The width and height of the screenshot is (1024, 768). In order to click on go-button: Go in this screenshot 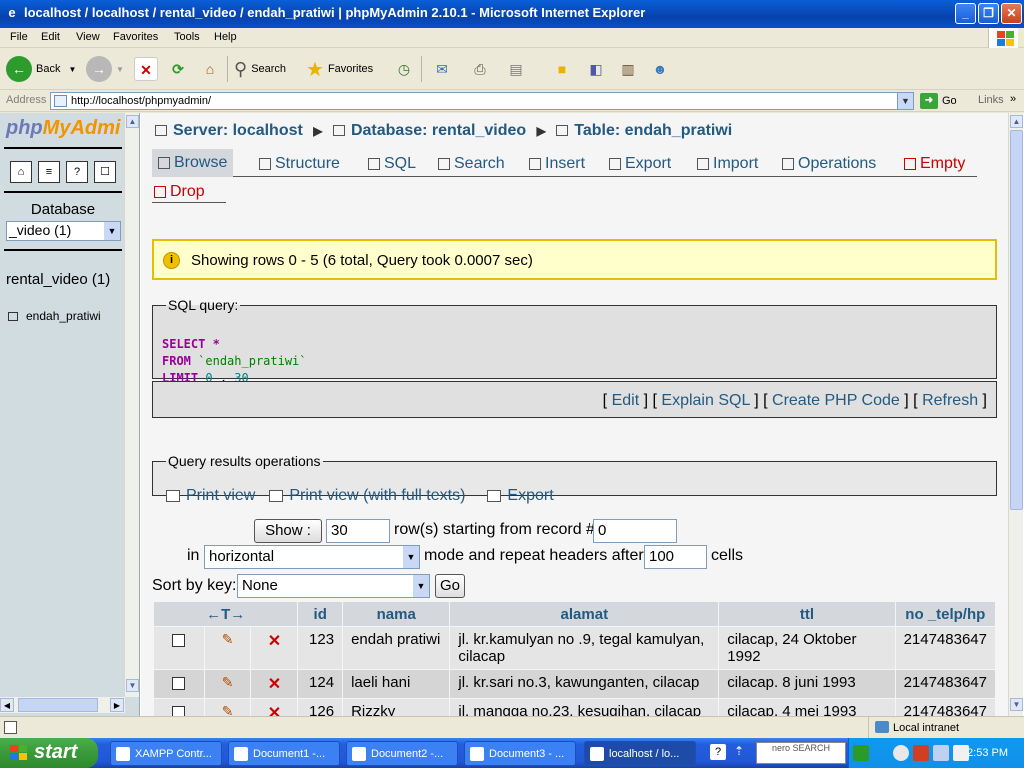, I will do `click(450, 586)`.